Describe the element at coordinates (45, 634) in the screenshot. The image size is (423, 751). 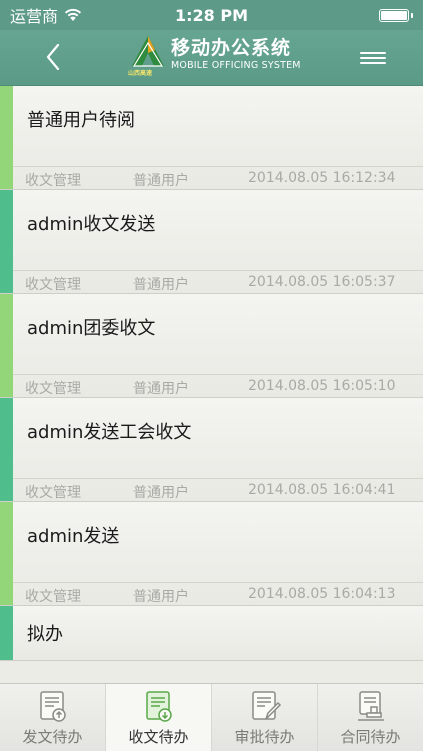
I see `item-title: 拟办` at that location.